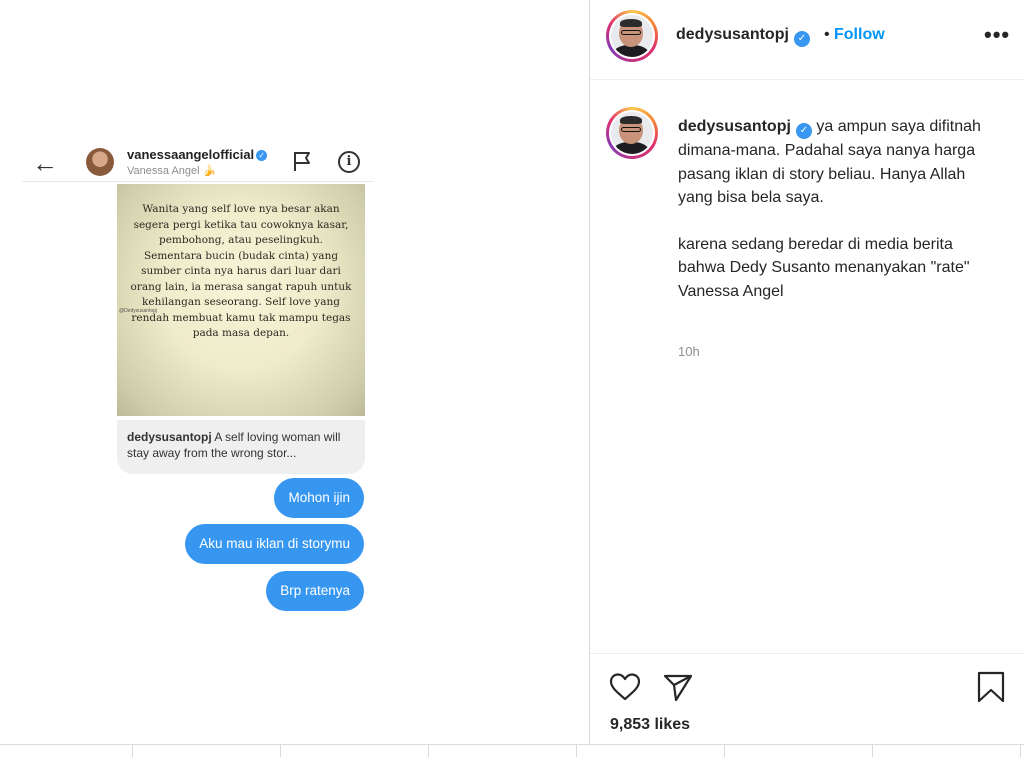  What do you see at coordinates (349, 162) in the screenshot?
I see `info-icon: i` at bounding box center [349, 162].